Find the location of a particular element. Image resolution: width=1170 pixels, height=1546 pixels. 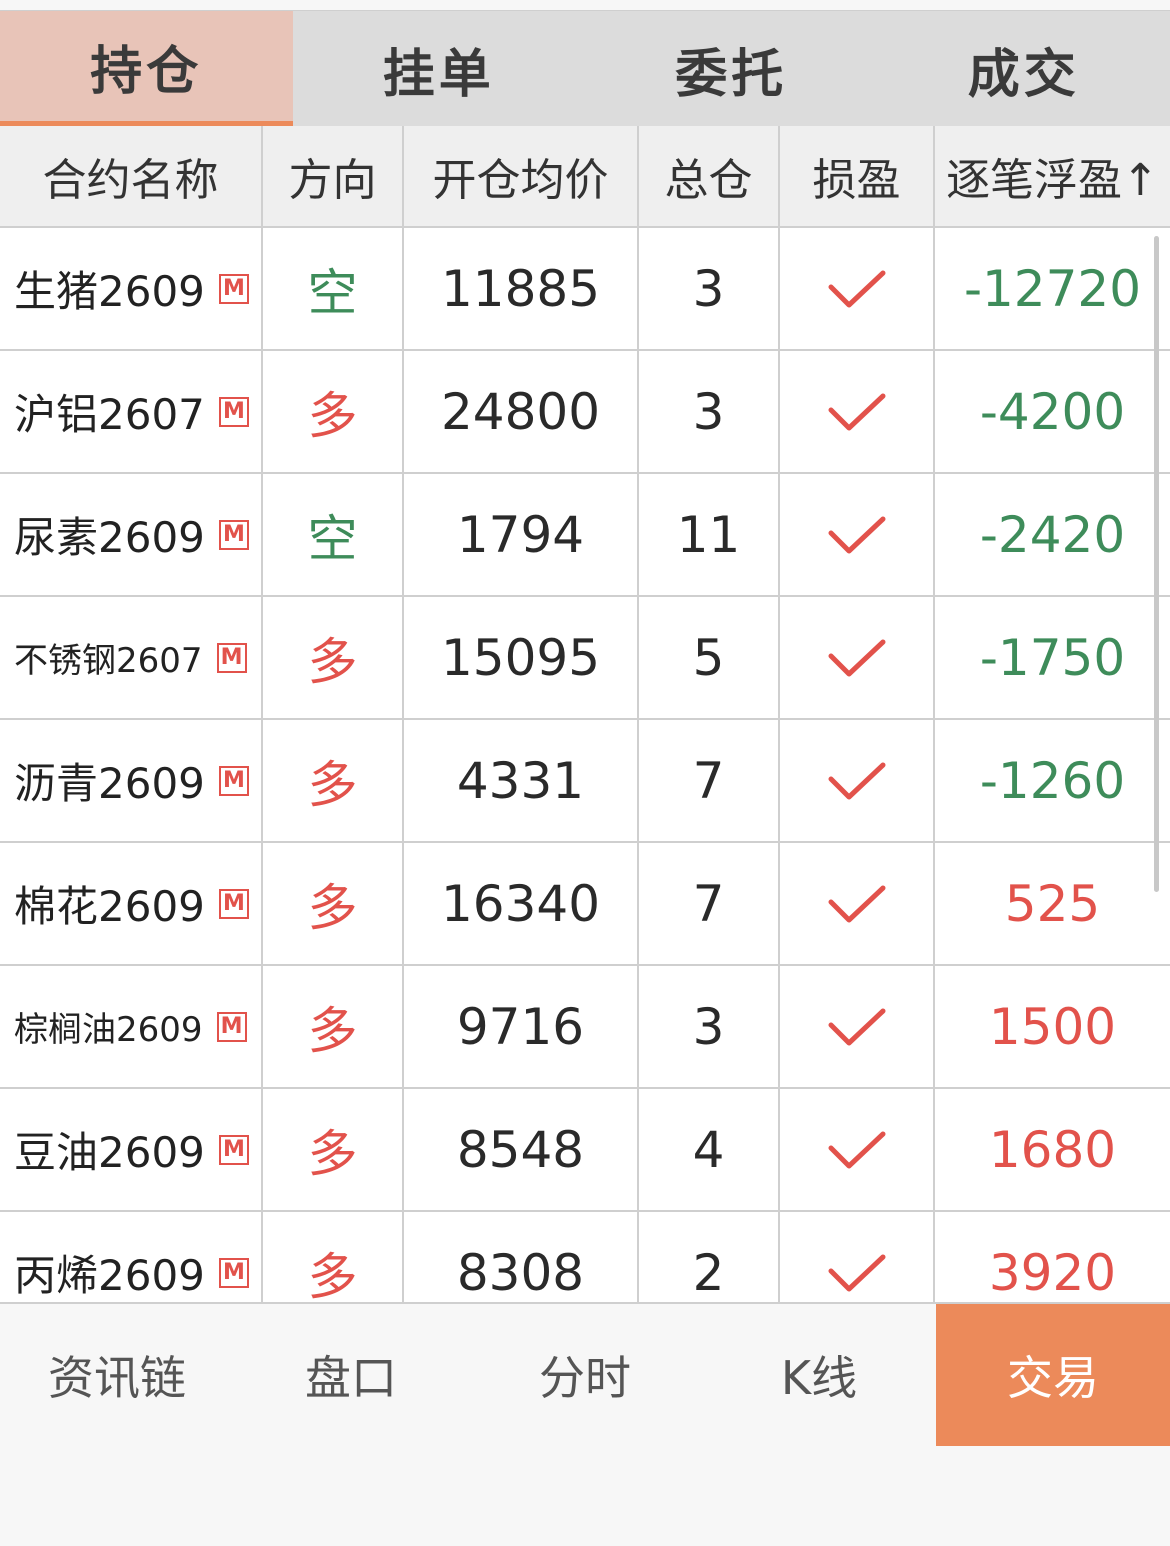

contract-name: 豆油2609 is located at coordinates (109, 1152).